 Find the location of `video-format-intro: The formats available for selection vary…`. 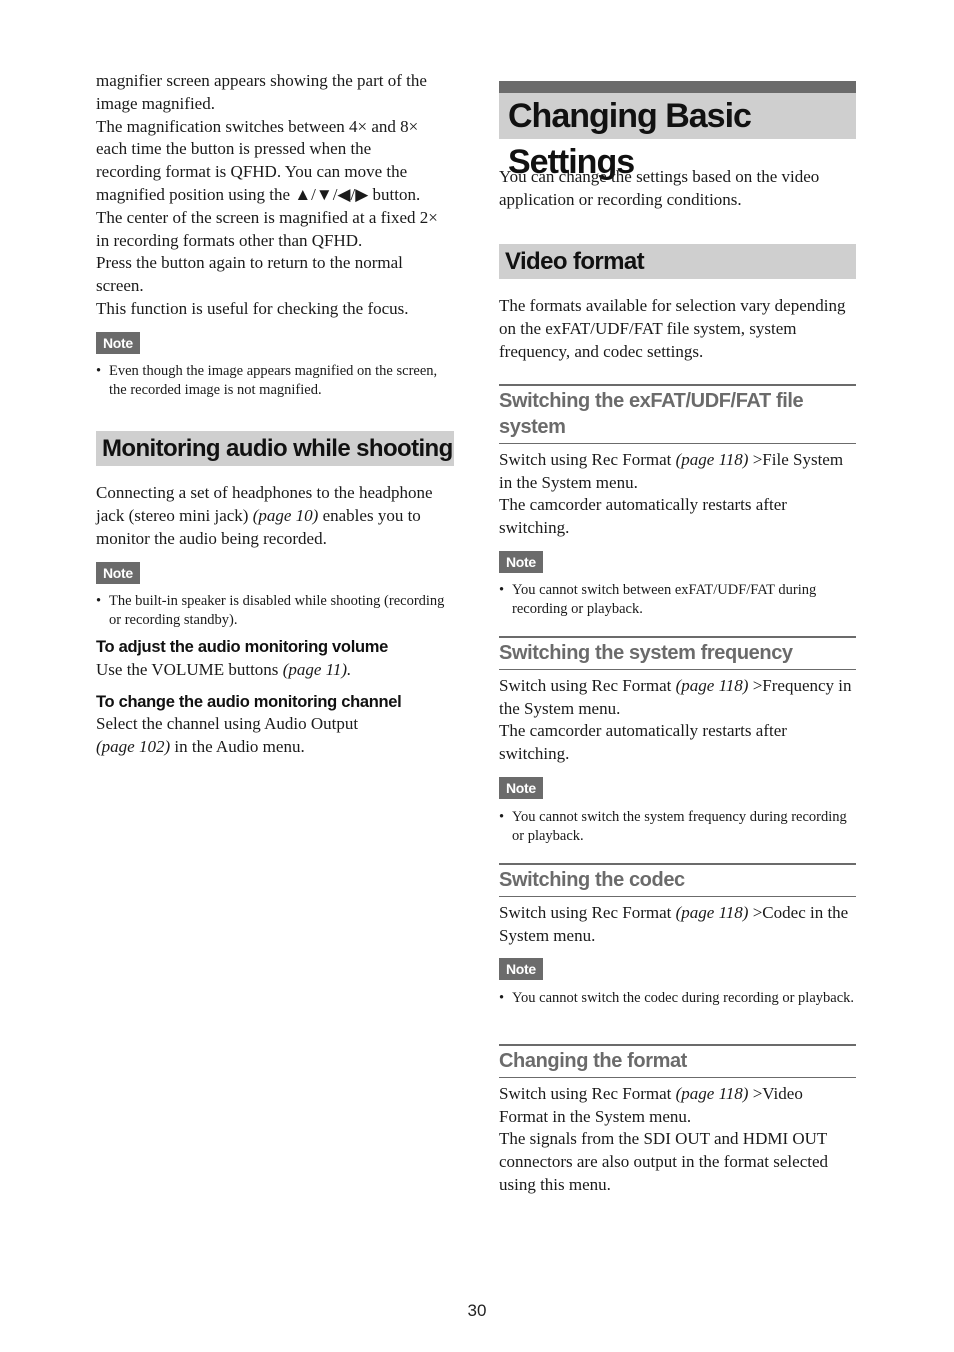

video-format-intro: The formats available for selection vary… is located at coordinates (672, 328).